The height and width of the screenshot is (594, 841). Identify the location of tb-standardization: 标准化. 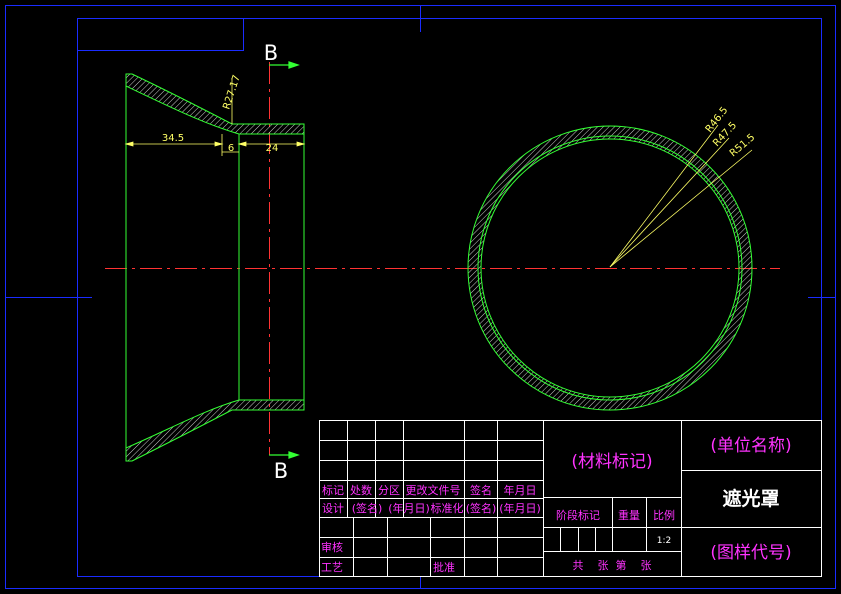
(447, 508).